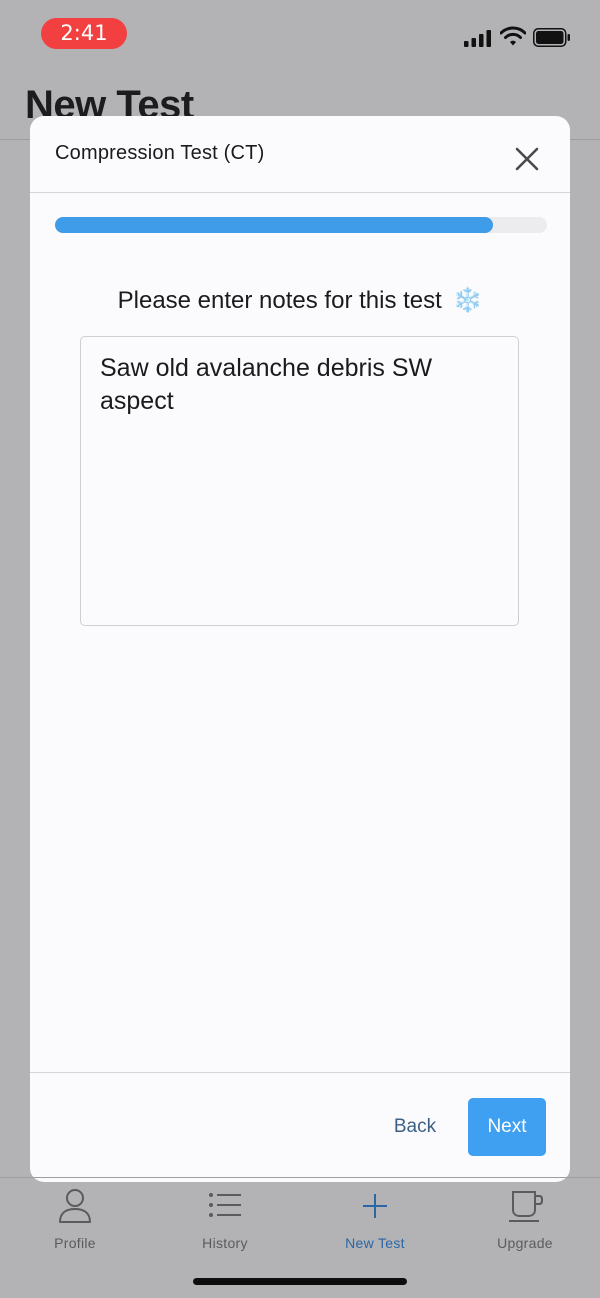 The height and width of the screenshot is (1298, 600). Describe the element at coordinates (527, 159) in the screenshot. I see `close-icon` at that location.